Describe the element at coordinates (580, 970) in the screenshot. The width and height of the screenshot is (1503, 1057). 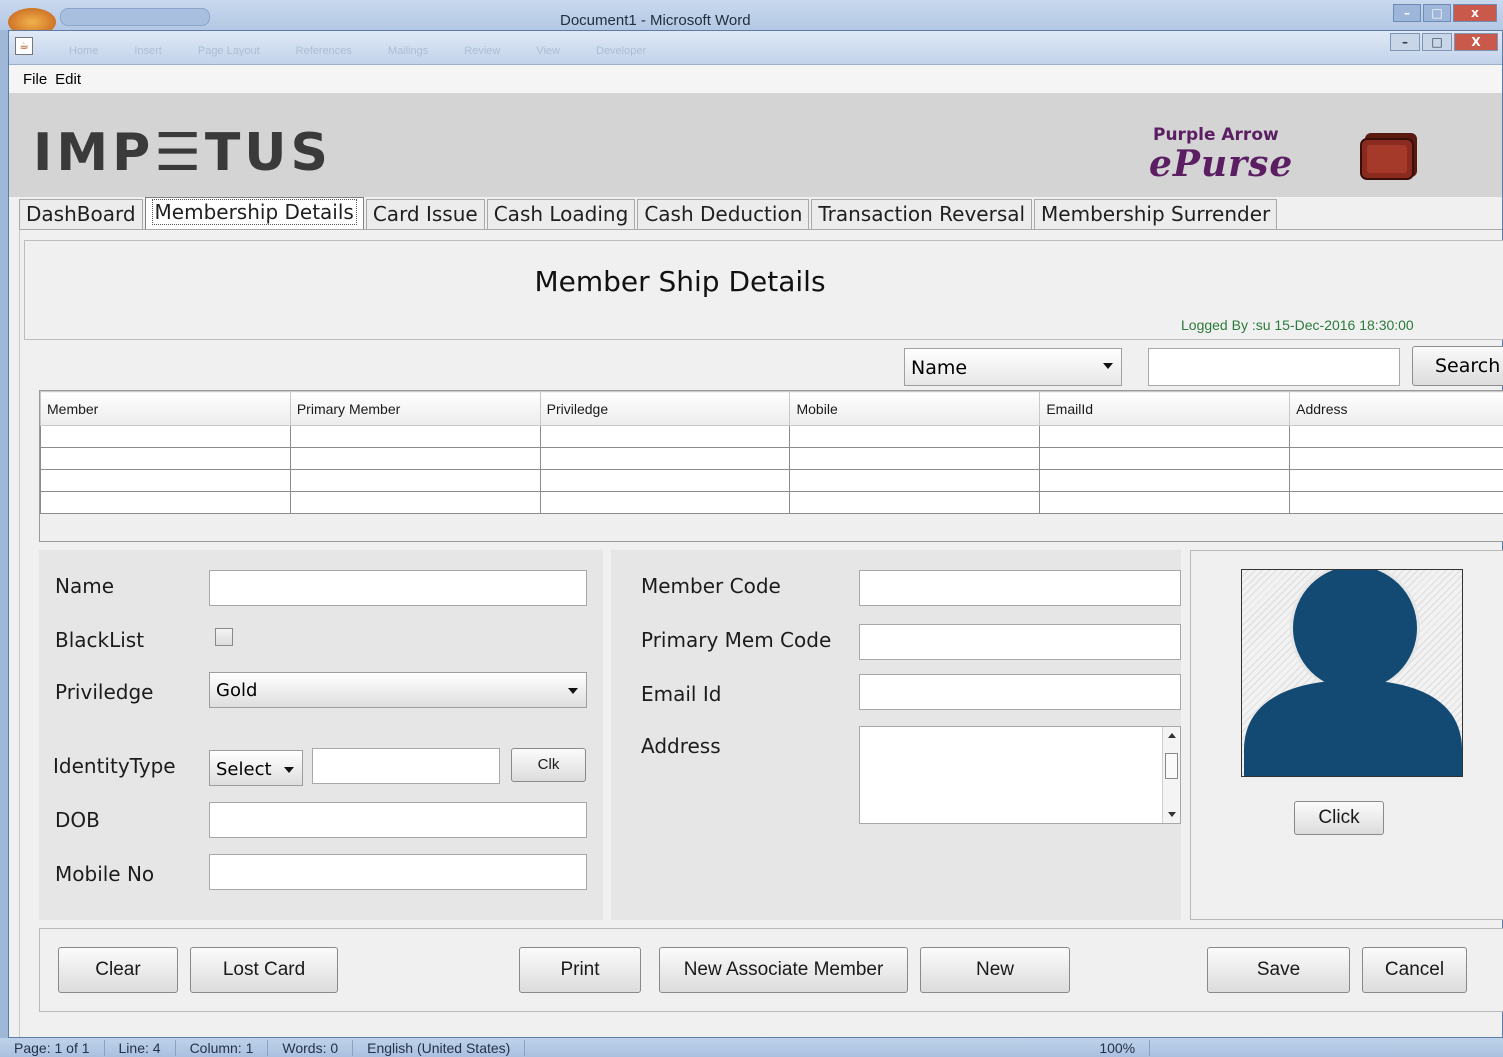
I see `print-button: Print` at that location.